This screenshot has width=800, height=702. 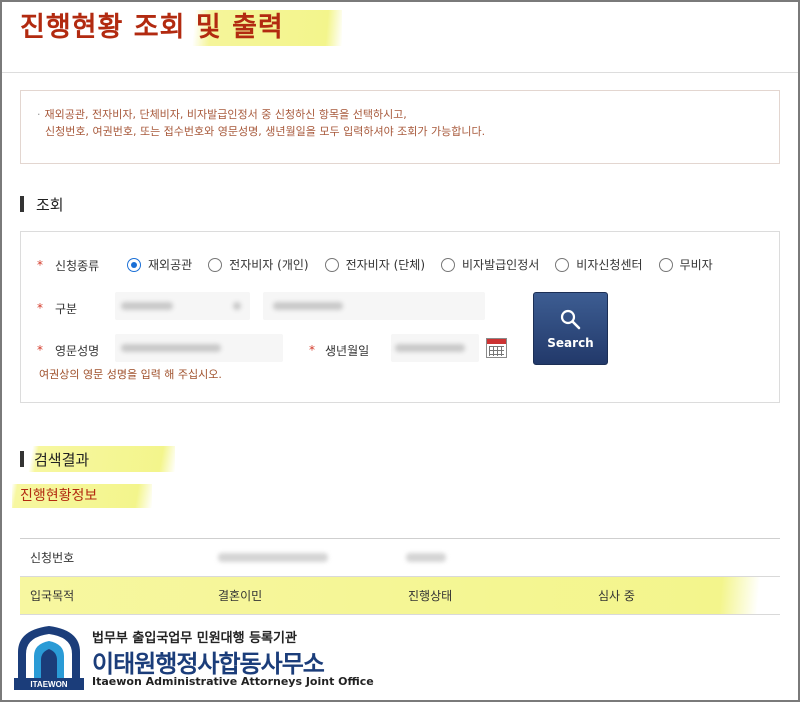 What do you see at coordinates (570, 319) in the screenshot?
I see `magnifier-icon` at bounding box center [570, 319].